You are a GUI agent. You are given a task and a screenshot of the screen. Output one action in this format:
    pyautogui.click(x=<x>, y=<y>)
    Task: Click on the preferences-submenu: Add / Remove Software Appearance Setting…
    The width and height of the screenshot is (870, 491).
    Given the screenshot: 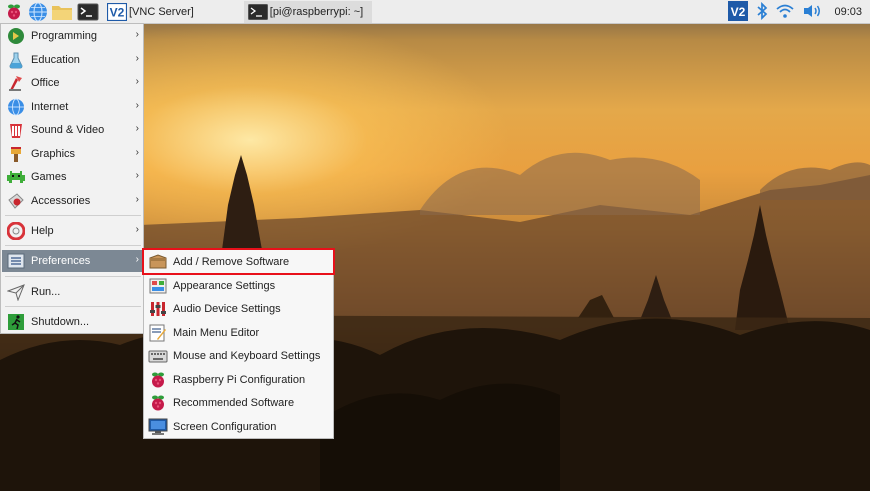 What is the action you would take?
    pyautogui.click(x=238, y=344)
    